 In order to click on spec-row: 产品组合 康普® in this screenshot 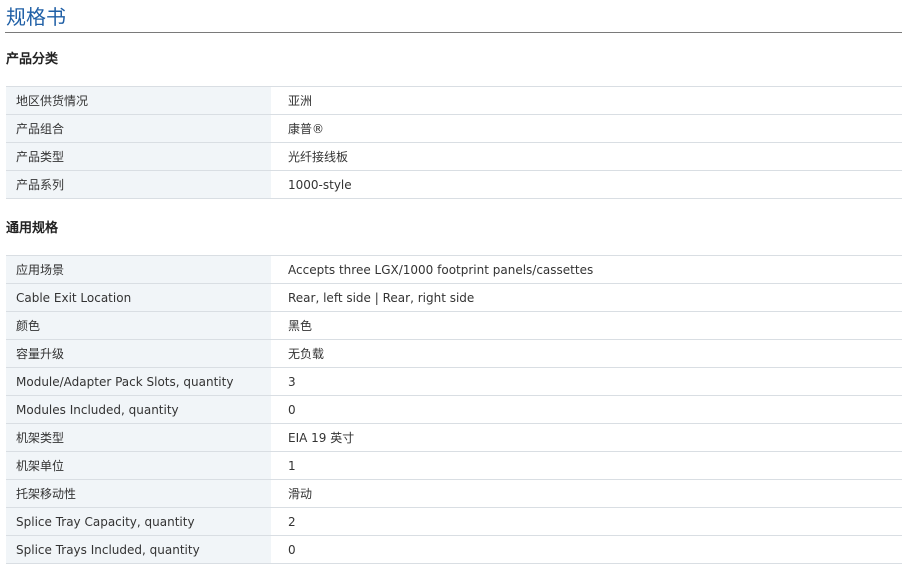, I will do `click(454, 128)`.